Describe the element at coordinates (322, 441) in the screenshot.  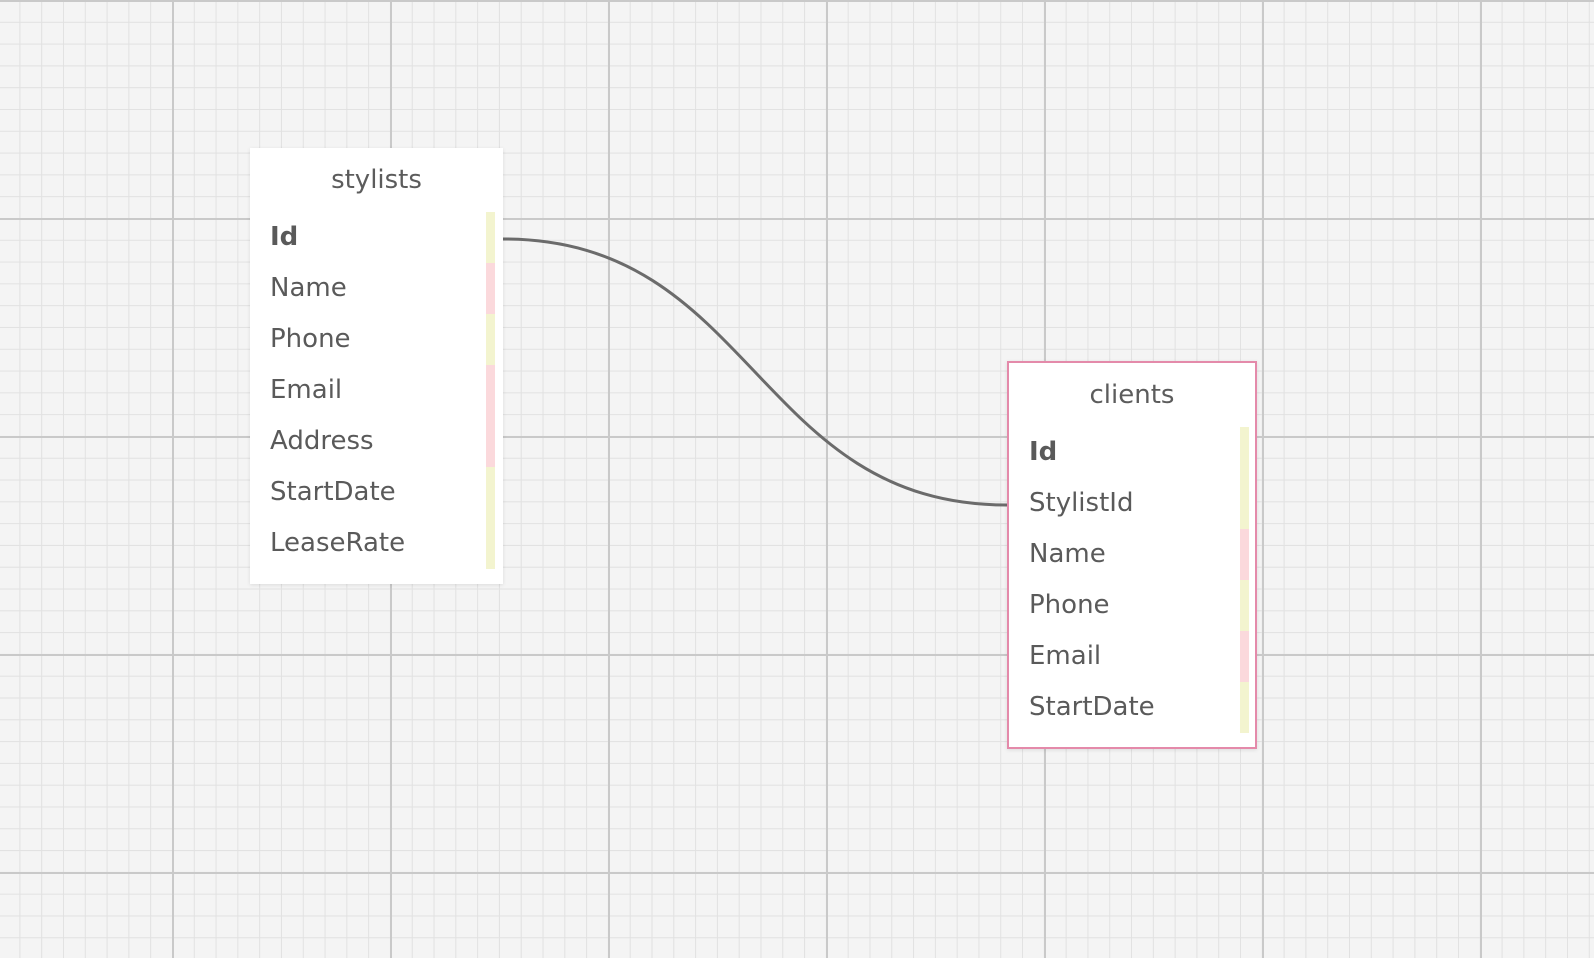
I see `field-label: Address` at that location.